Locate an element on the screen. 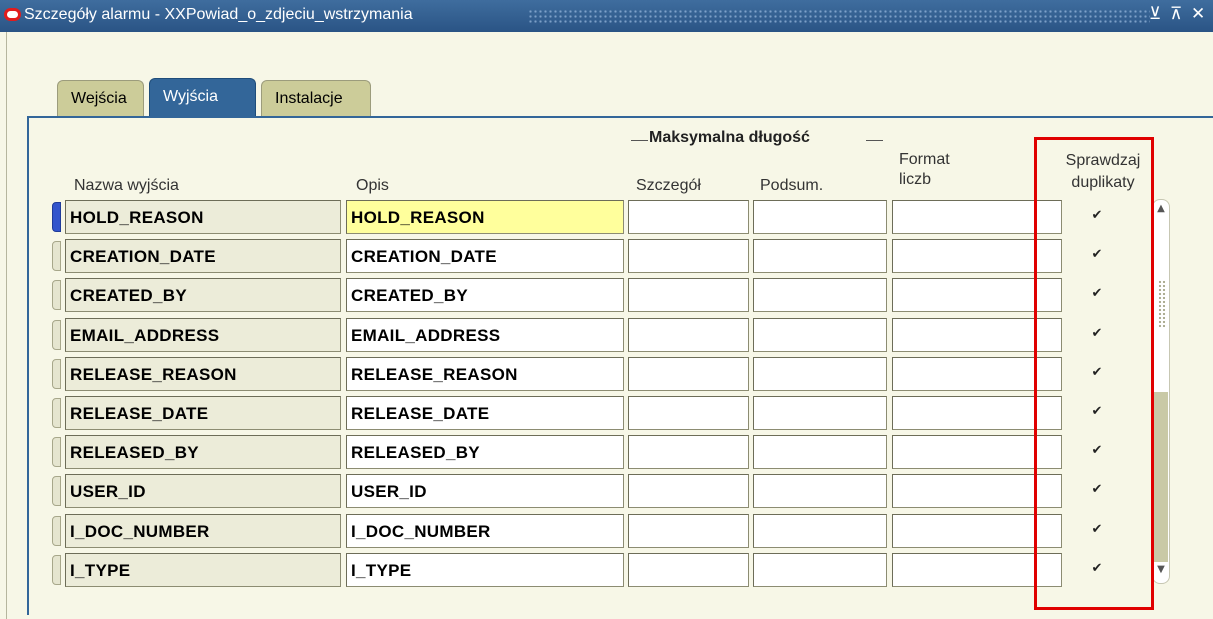 This screenshot has height=619, width=1213. table-row: RELEASE_REASON RELEASE_REASON ✔ is located at coordinates (606, 374).